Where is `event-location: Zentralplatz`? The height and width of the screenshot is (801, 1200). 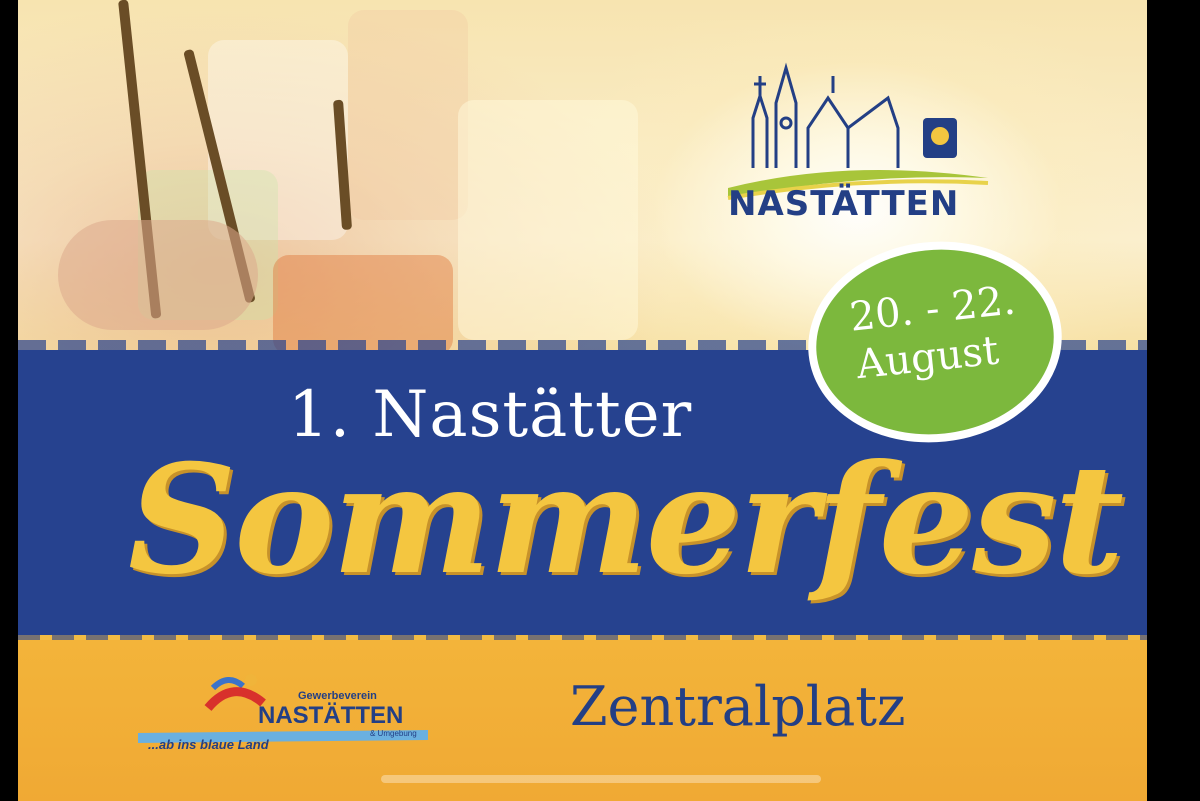
event-location: Zentralplatz is located at coordinates (738, 706).